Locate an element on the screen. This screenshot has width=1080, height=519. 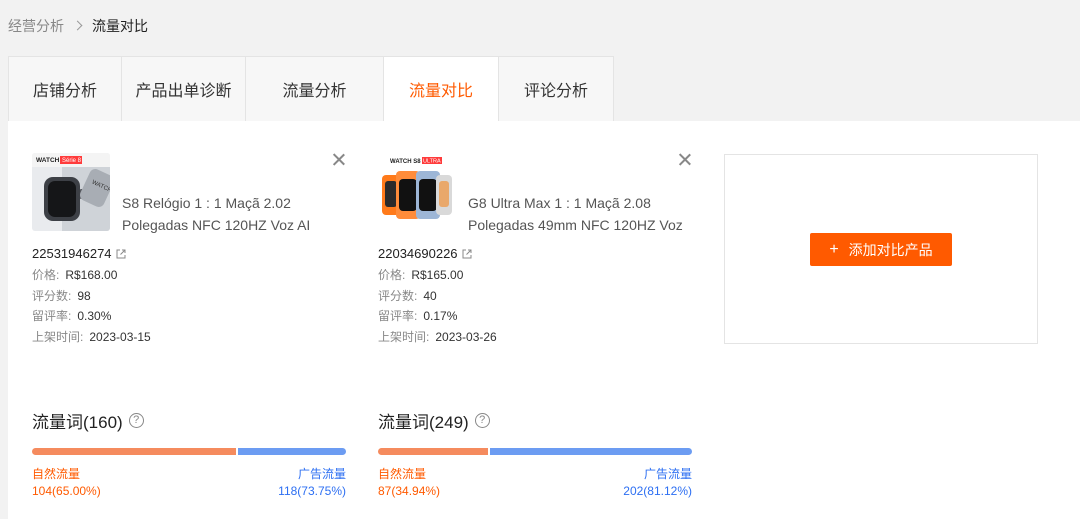
review-rate-row: 留评率: 0.17% is located at coordinates (418, 316).